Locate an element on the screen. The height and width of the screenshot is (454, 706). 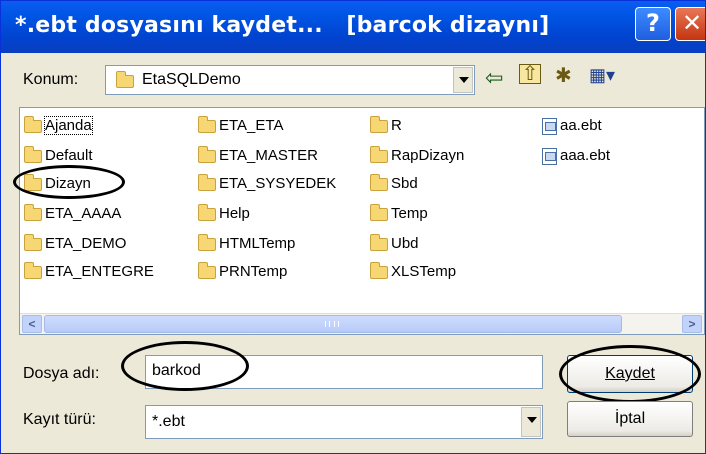
list-item-label: HTMLTemp is located at coordinates (257, 243).